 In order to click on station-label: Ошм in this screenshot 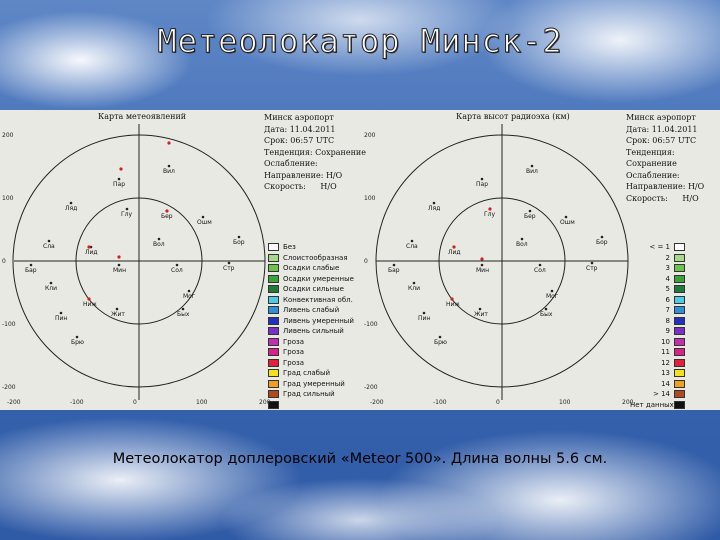, I will do `click(204, 222)`.